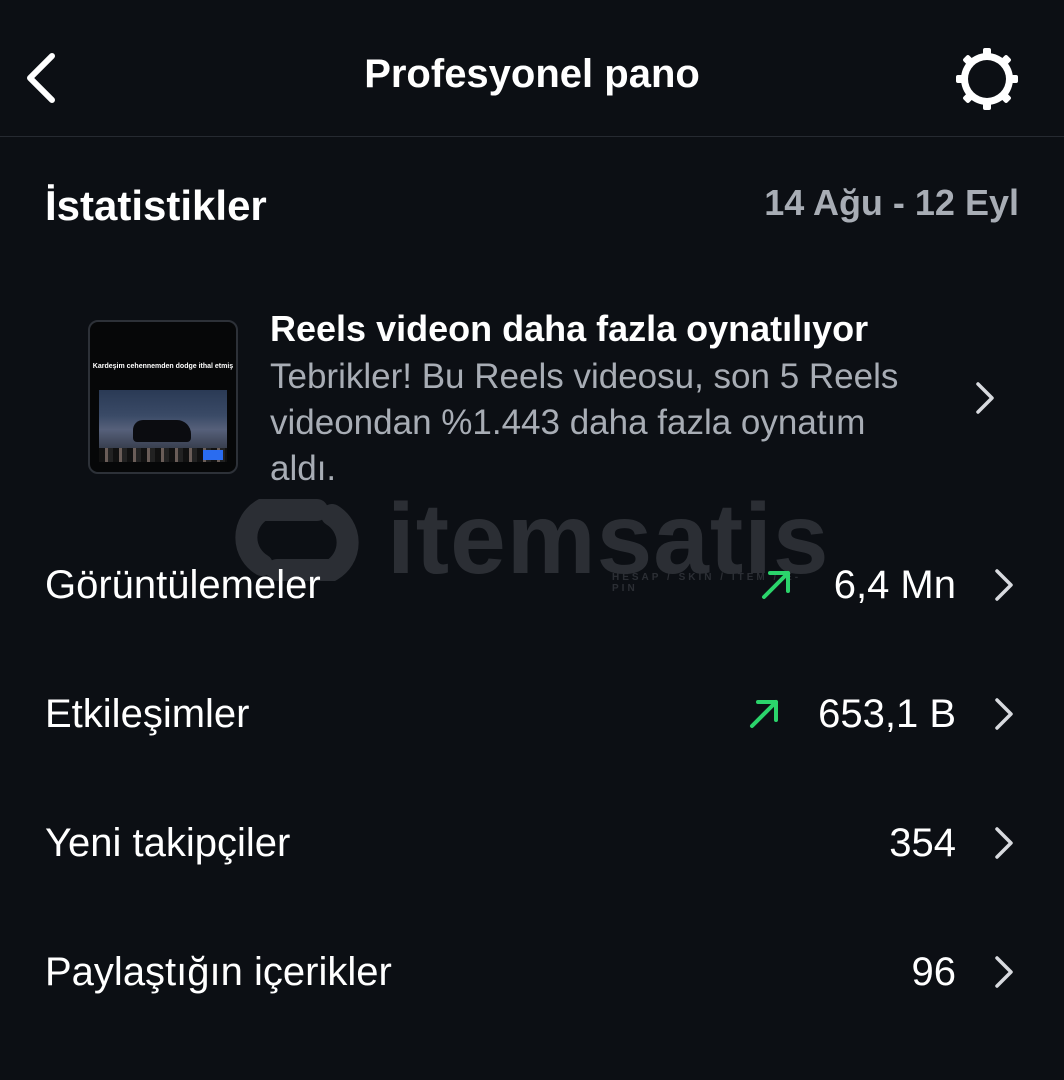 The image size is (1064, 1080). Describe the element at coordinates (887, 714) in the screenshot. I see `metric-value: 653,1 B` at that location.